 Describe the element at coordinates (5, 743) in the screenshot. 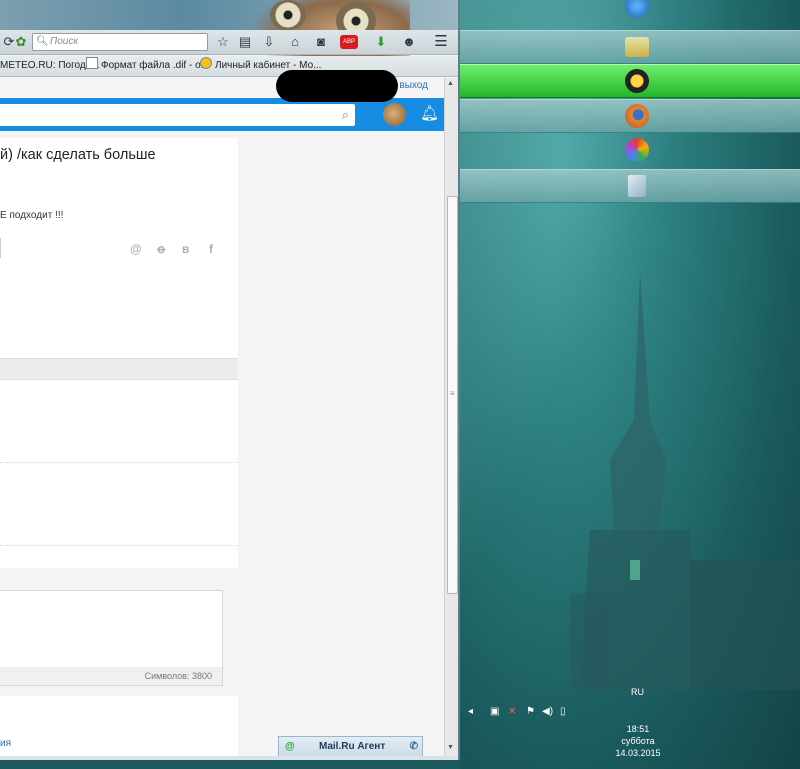

I see `footer-link: ия` at that location.